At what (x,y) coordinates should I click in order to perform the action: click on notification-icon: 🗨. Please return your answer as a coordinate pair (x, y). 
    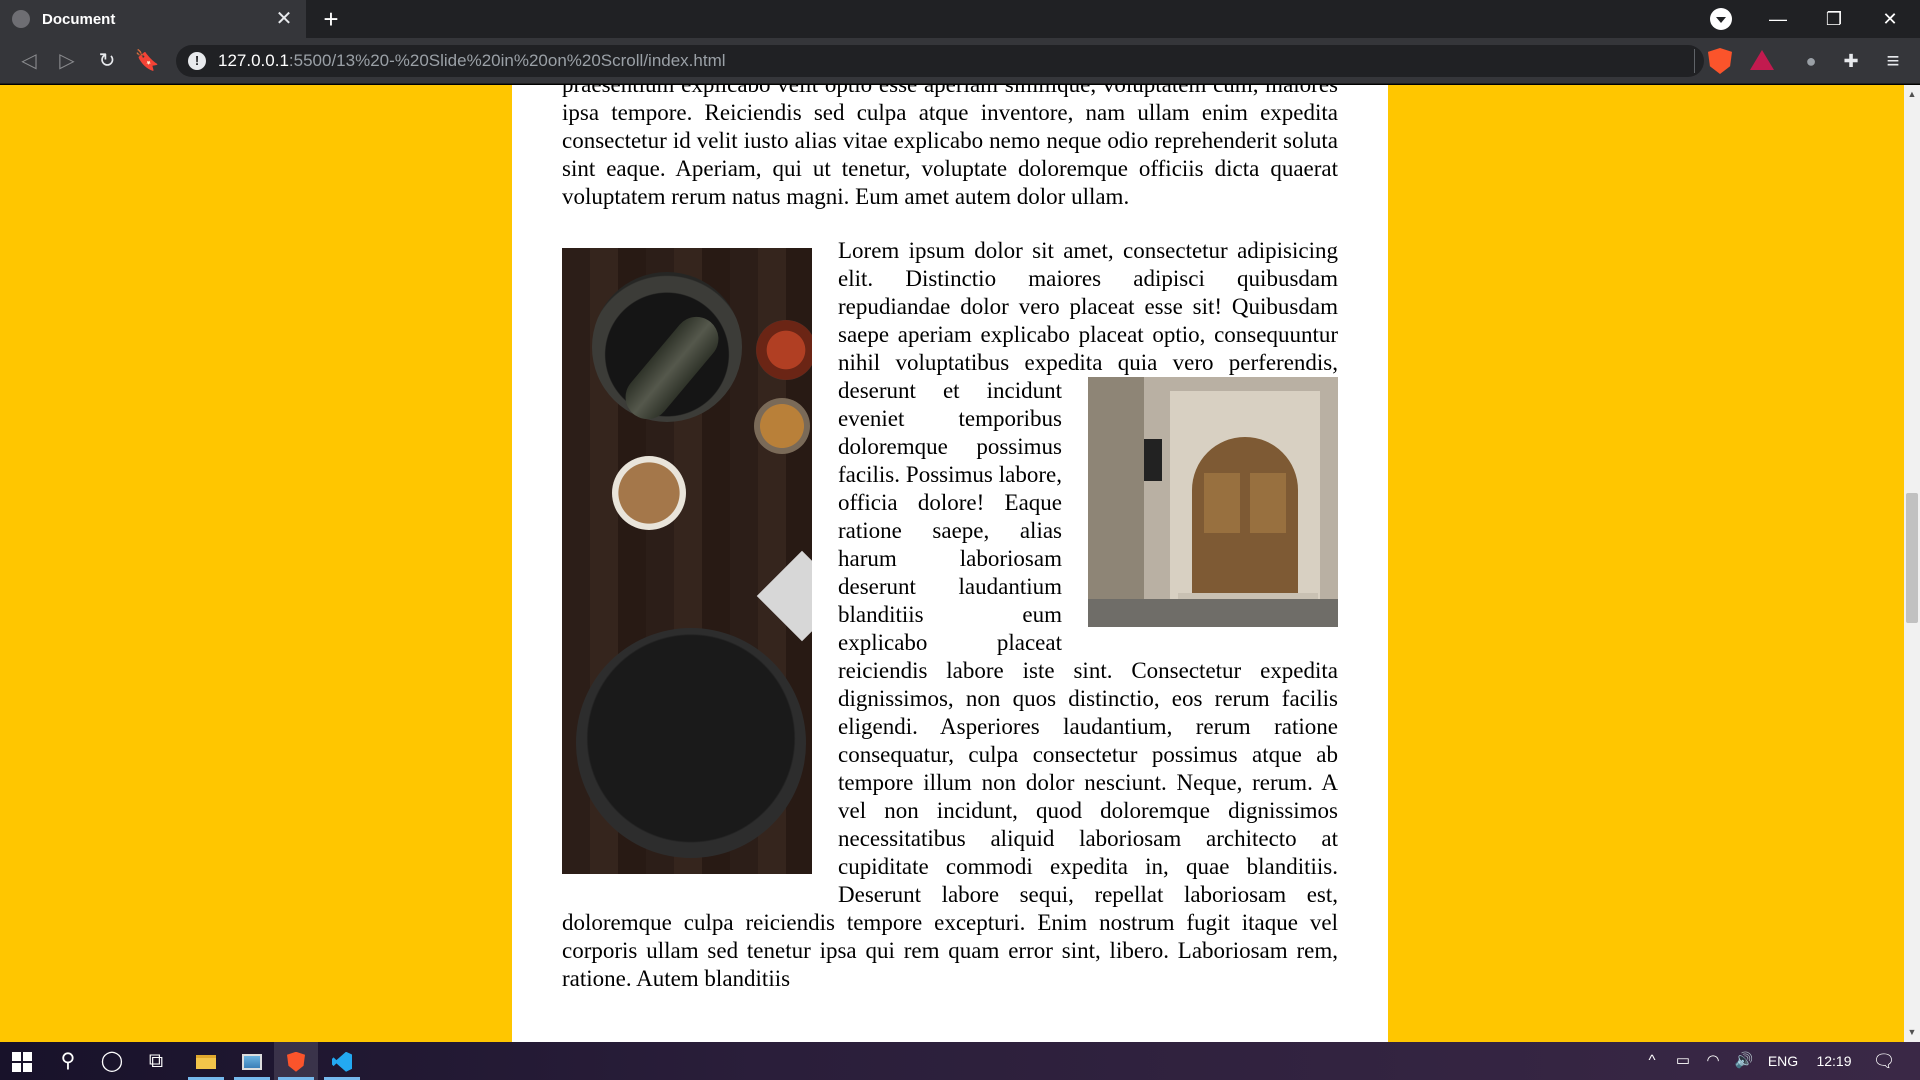
    Looking at the image, I should click on (1884, 1061).